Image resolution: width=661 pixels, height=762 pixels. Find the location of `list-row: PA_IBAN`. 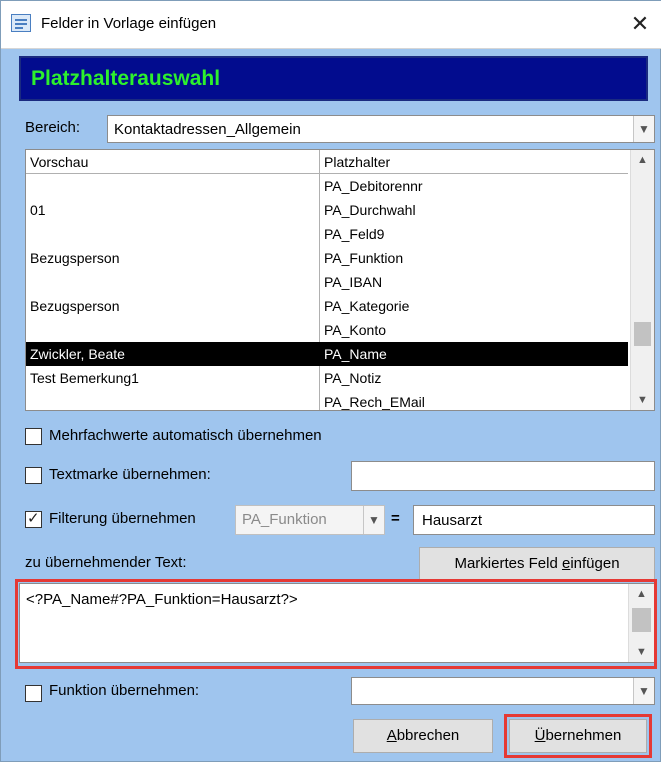

list-row: PA_IBAN is located at coordinates (327, 282).